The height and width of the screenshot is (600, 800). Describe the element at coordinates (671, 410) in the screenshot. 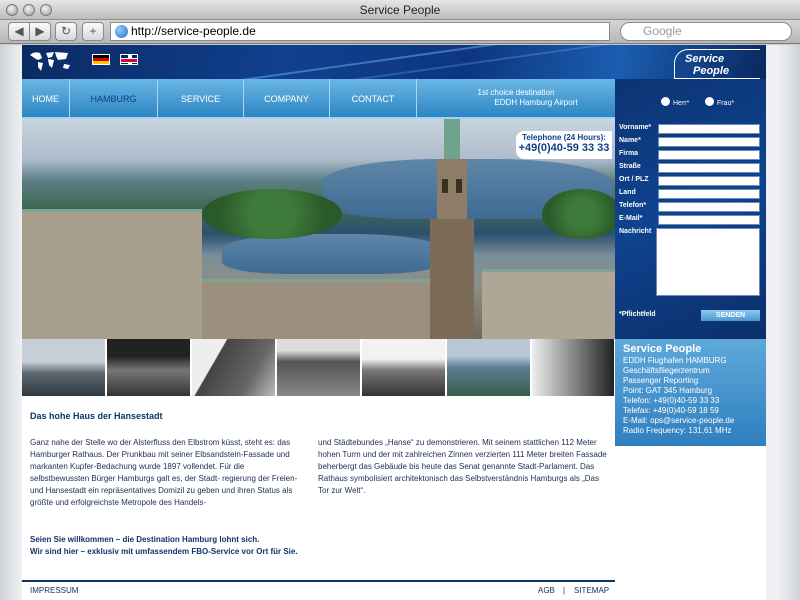

I see `contact-line: Telefax: +49(0)40-59 18 59` at that location.